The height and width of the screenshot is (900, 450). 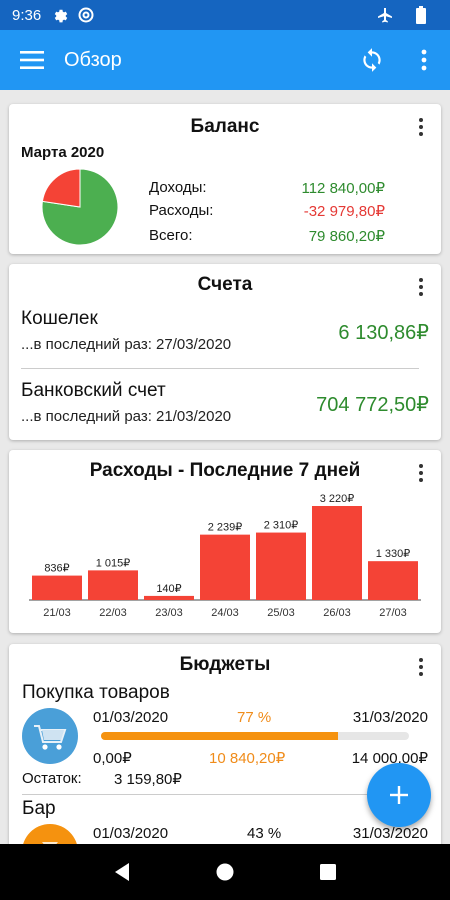 What do you see at coordinates (225, 470) in the screenshot?
I see `expenses-title: Расходы - Последние 7 дней` at bounding box center [225, 470].